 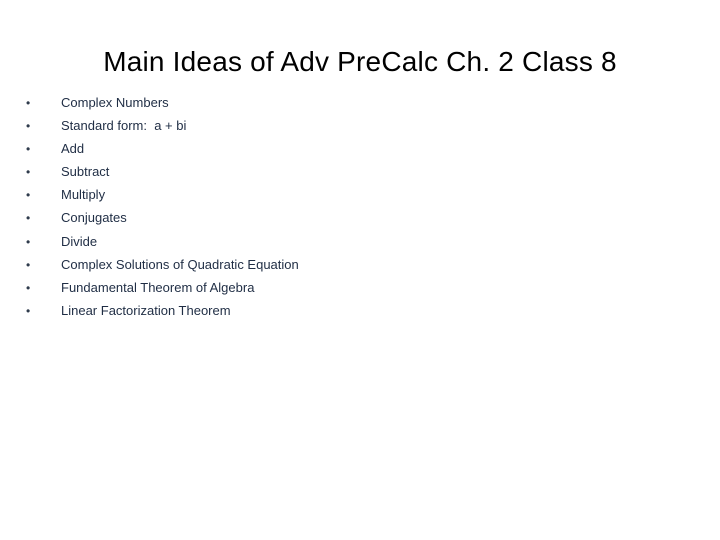 I want to click on list-item-text: Fundamental Theorem of Algebra, so click(x=158, y=287).